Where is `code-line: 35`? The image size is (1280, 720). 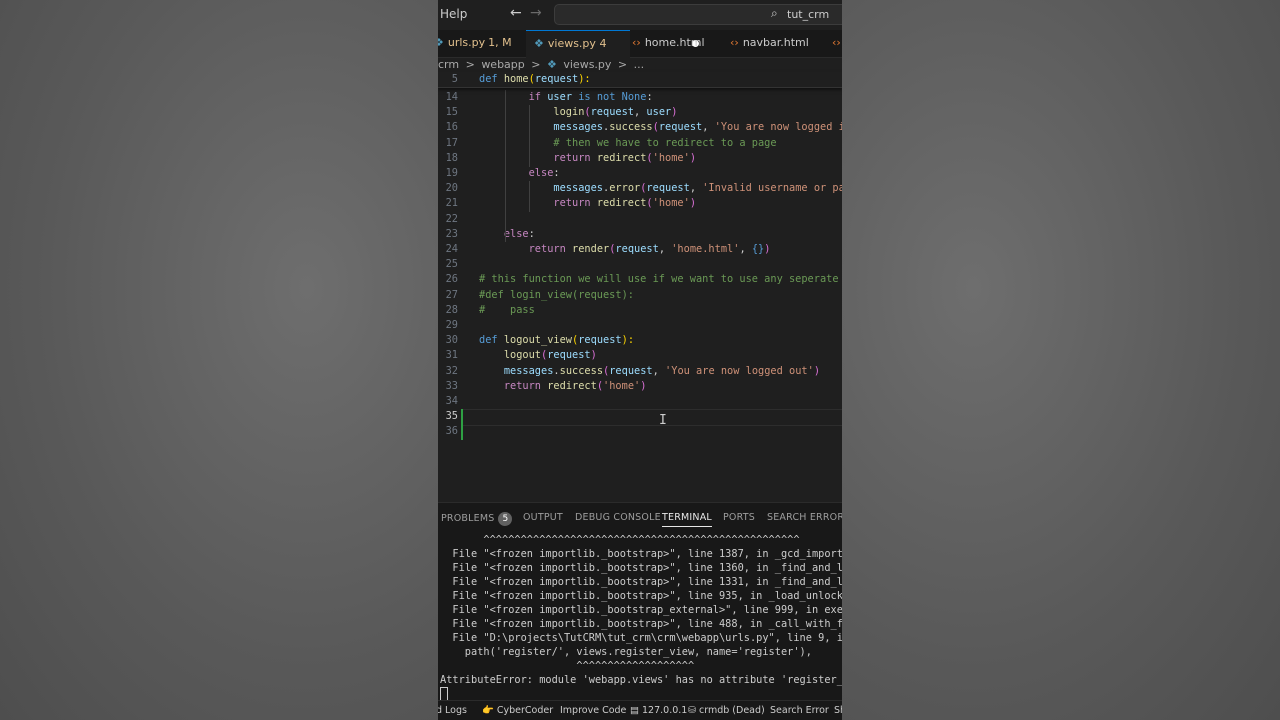 code-line: 35 is located at coordinates (640, 416).